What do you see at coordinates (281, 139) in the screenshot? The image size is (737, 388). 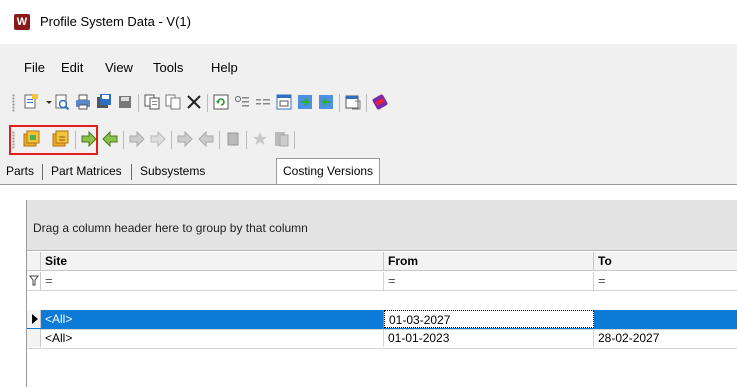 I see `archive-disabled-icon` at bounding box center [281, 139].